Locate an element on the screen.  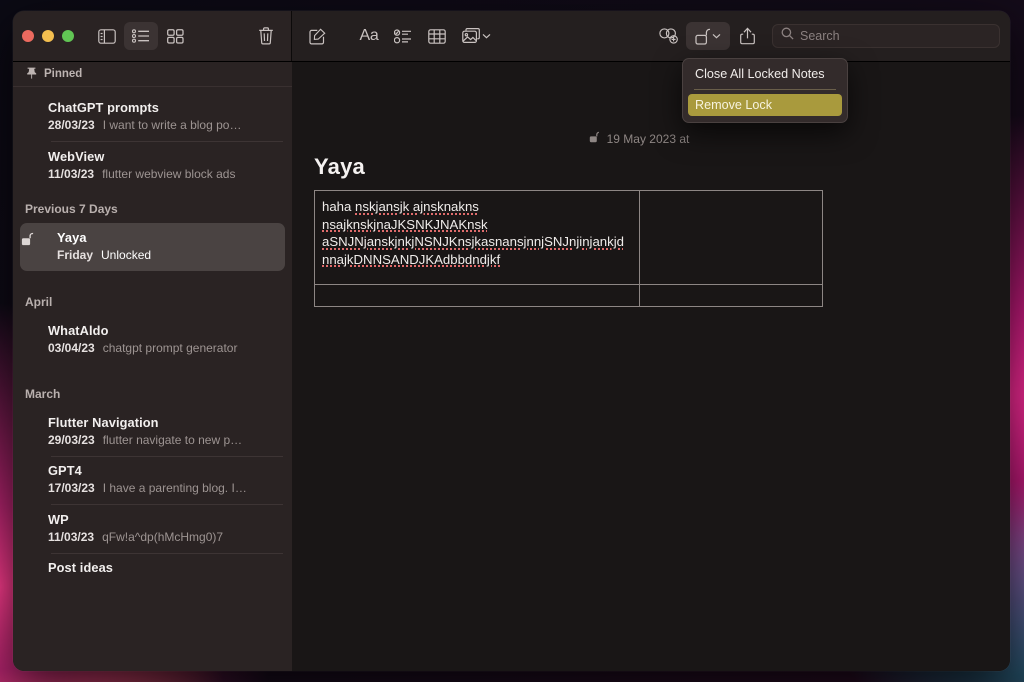
note-text-misspelled: nsajknskjnaJKSNKJNAKnsk is located at coordinates (405, 224).